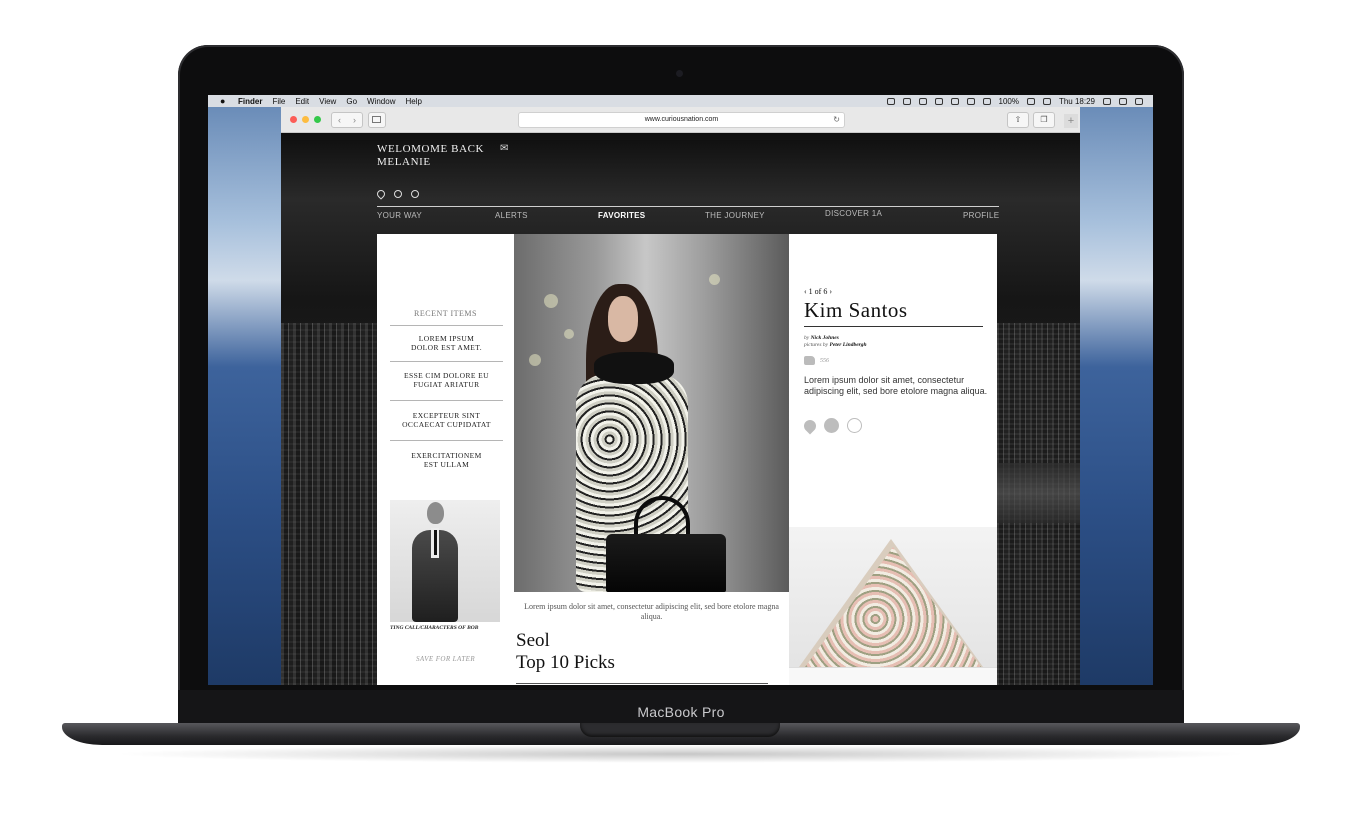 This screenshot has height=832, width=1362. I want to click on header-icons, so click(397, 194).